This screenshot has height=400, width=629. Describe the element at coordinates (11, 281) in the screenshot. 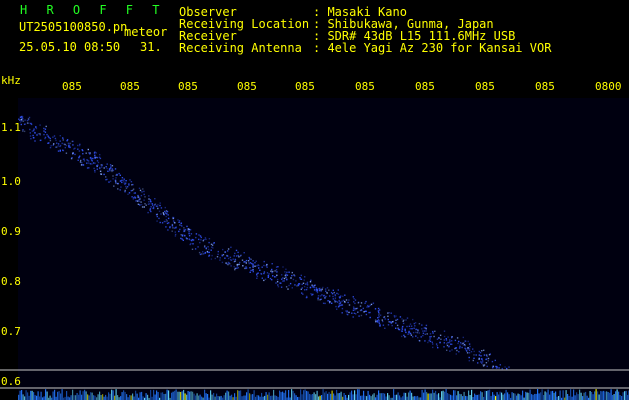

I see `y-tick-0-8: 0.8` at that location.